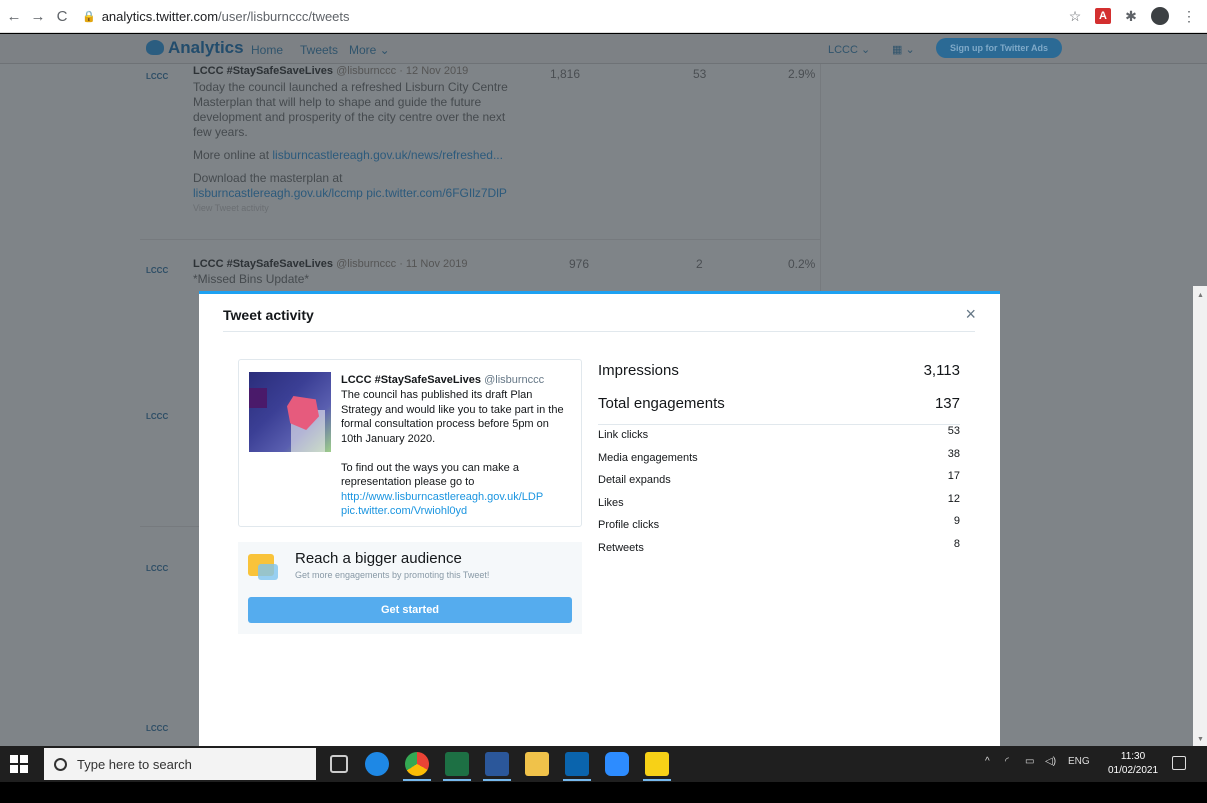  Describe the element at coordinates (779, 545) in the screenshot. I see `metric-row: Retweets 8` at that location.